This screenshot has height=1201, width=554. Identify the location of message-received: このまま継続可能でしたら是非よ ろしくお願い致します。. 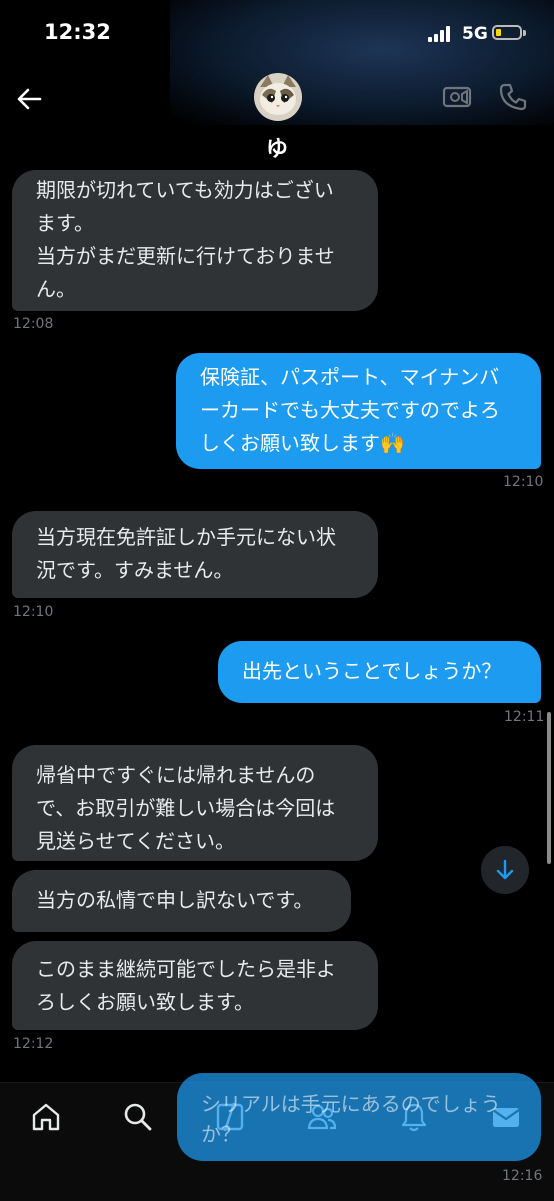
(195, 985).